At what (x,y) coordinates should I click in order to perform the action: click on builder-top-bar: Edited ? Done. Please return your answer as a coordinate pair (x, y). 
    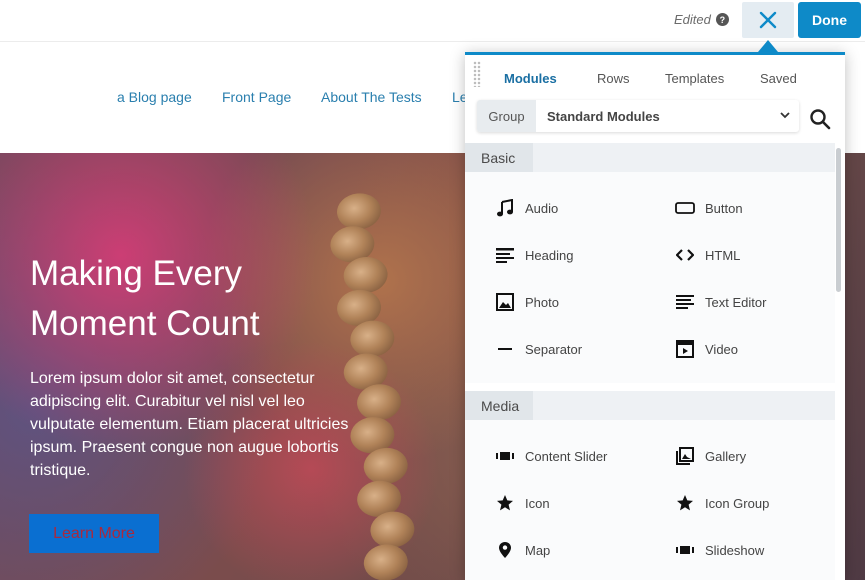
    Looking at the image, I should click on (432, 21).